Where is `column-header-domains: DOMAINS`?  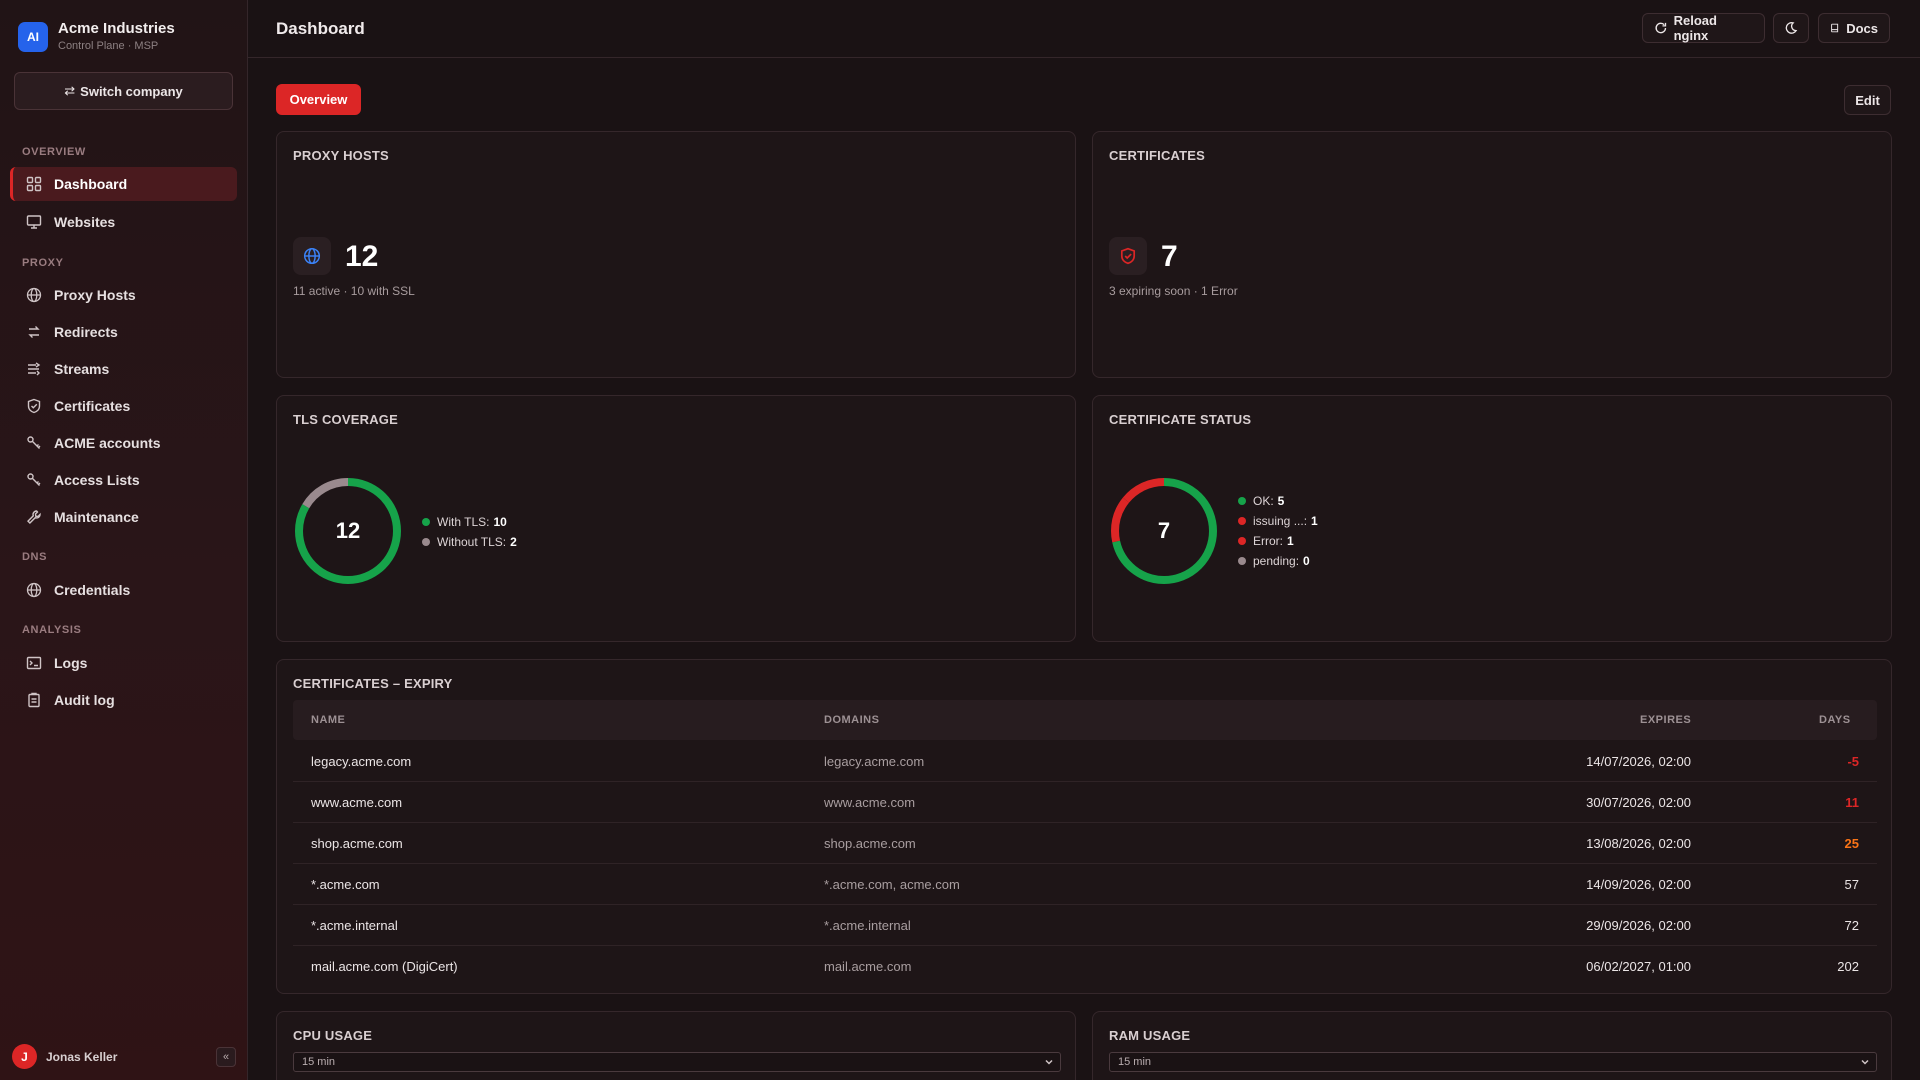 column-header-domains: DOMAINS is located at coordinates (851, 720).